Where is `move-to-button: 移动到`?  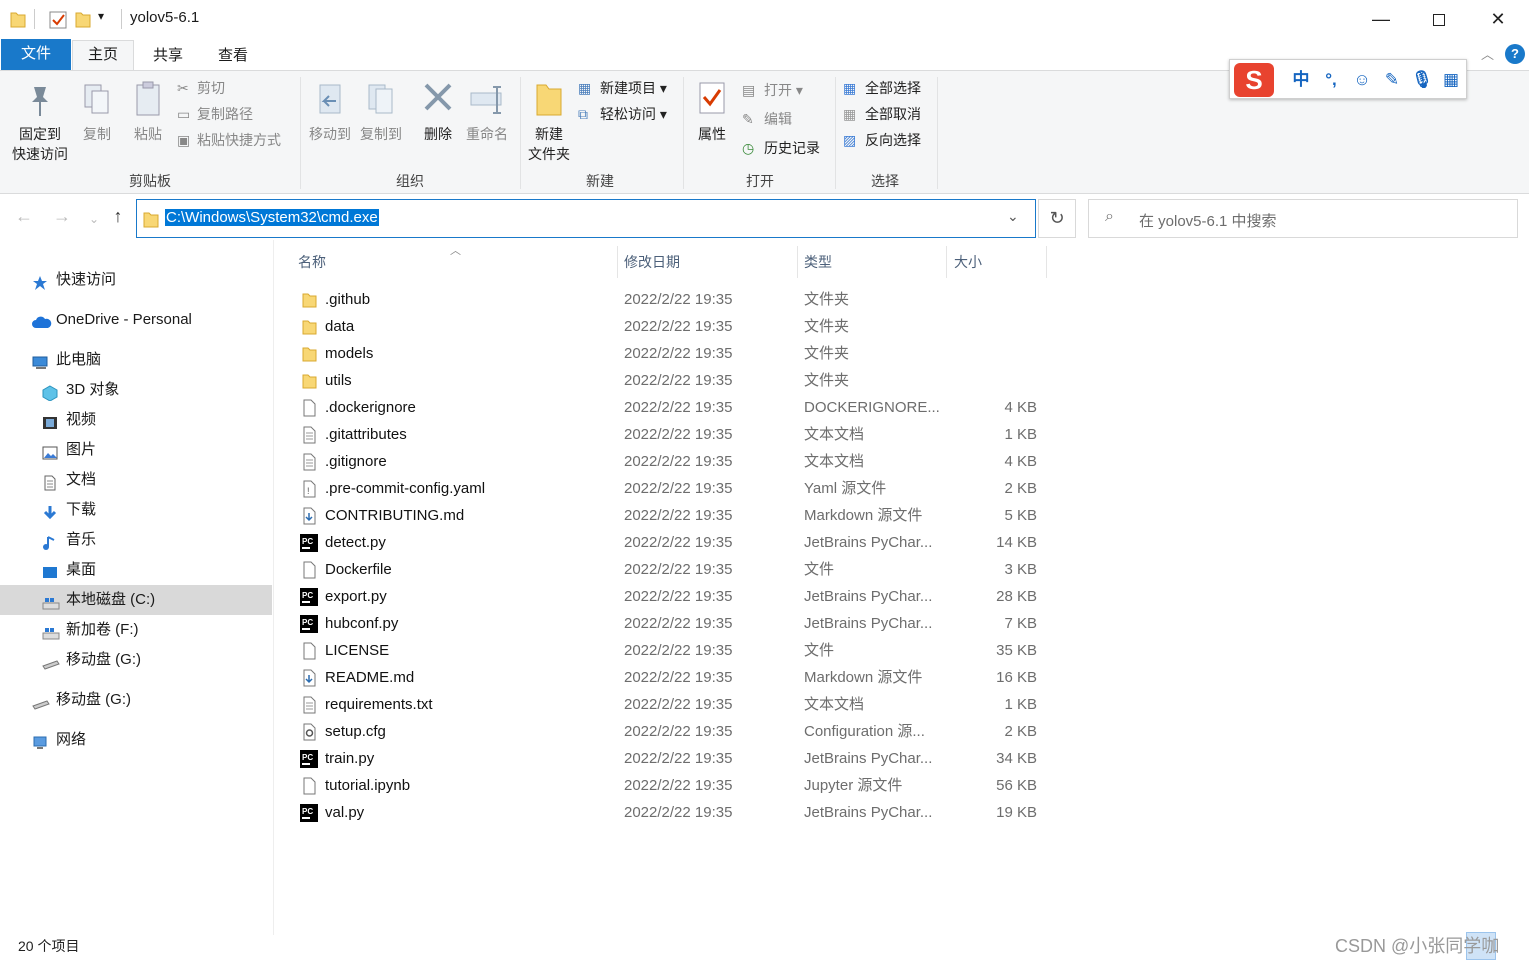
move-to-button: 移动到 is located at coordinates (330, 111).